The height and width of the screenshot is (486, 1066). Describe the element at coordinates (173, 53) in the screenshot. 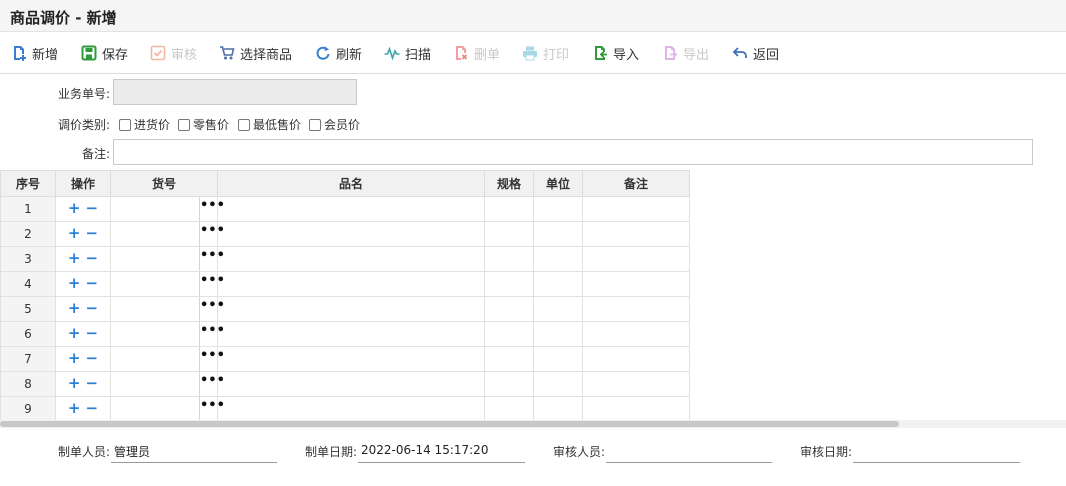

I see `approve-button: 审核` at that location.